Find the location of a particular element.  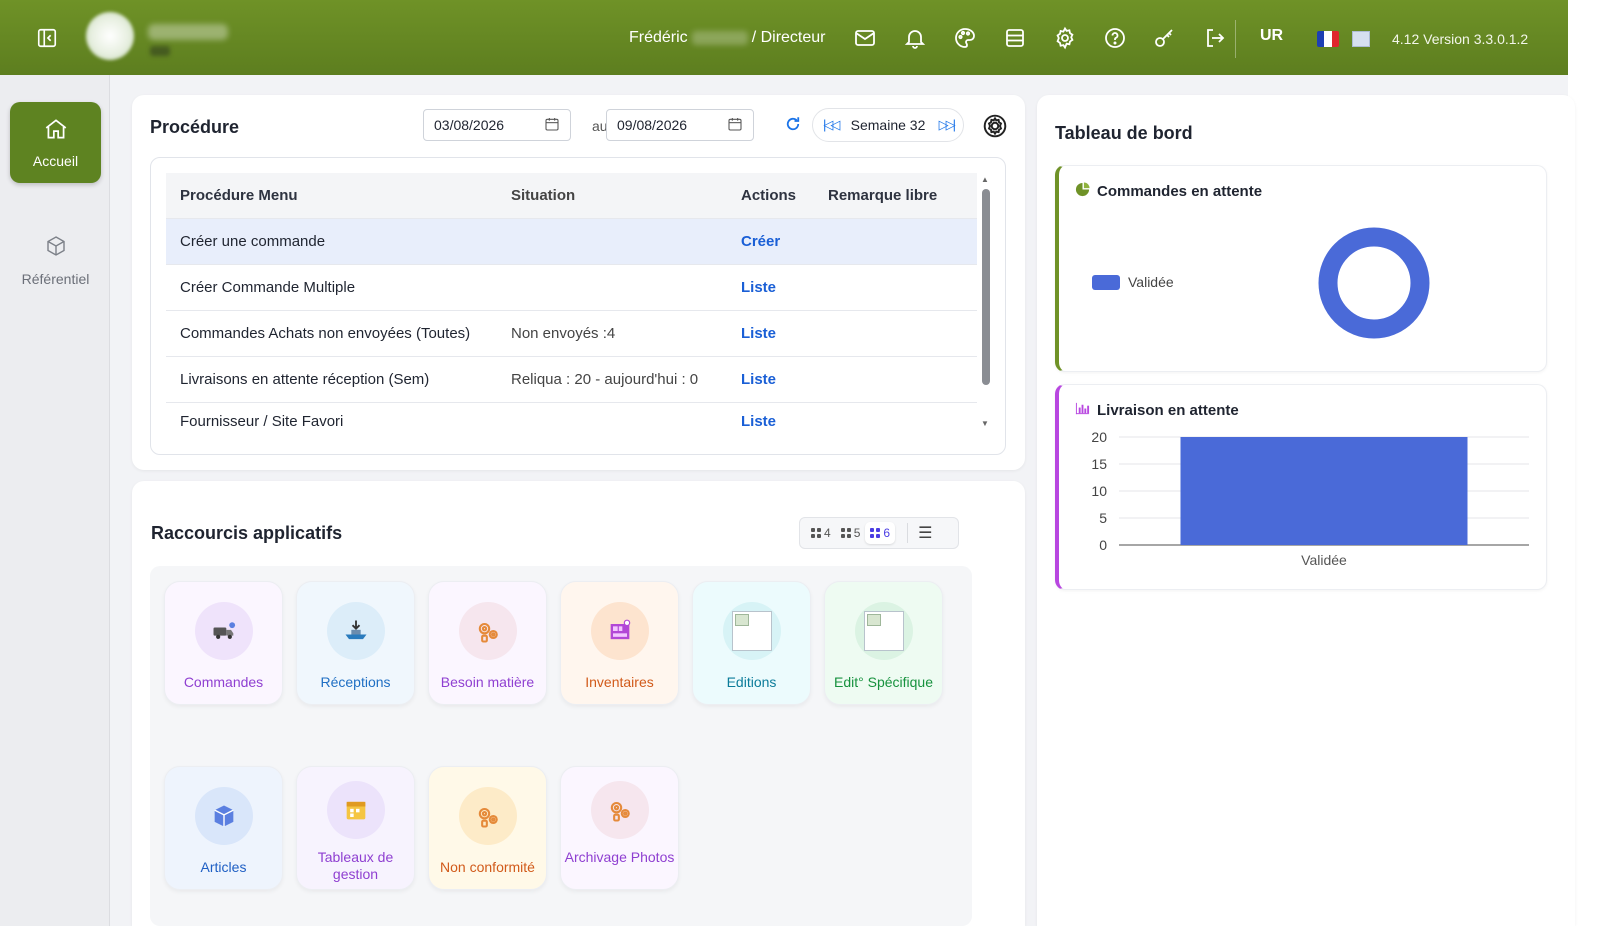

scroll-down-icon: ▼ is located at coordinates (985, 423).